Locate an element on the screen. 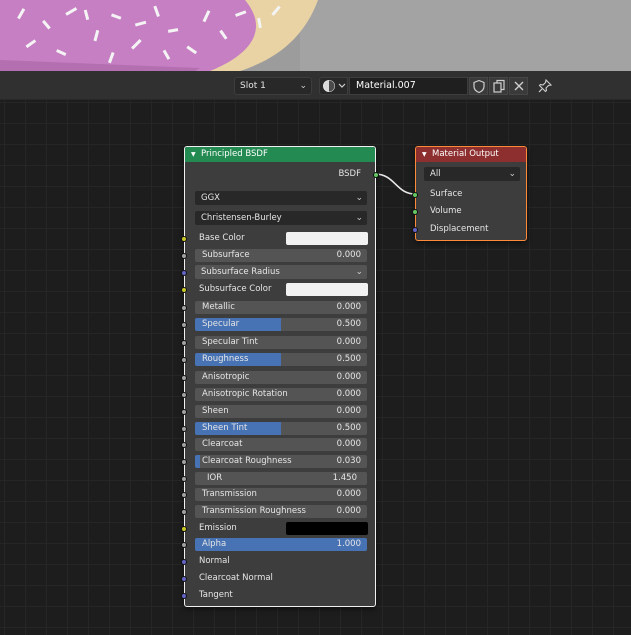 The width and height of the screenshot is (631, 635). tangent-socket is located at coordinates (184, 596).